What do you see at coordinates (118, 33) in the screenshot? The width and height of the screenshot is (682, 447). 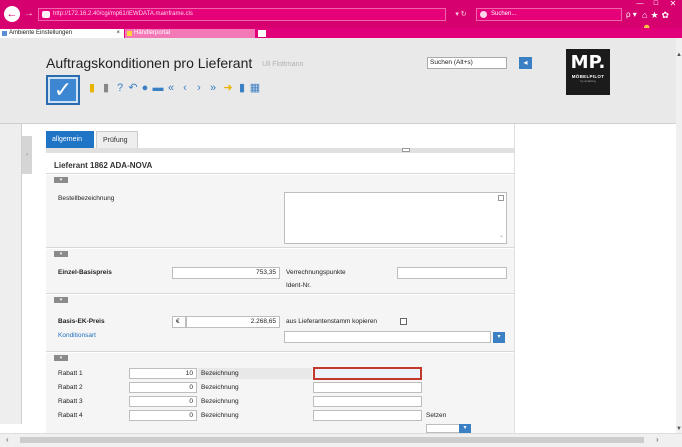 I see `tab-close-icon: ×` at bounding box center [118, 33].